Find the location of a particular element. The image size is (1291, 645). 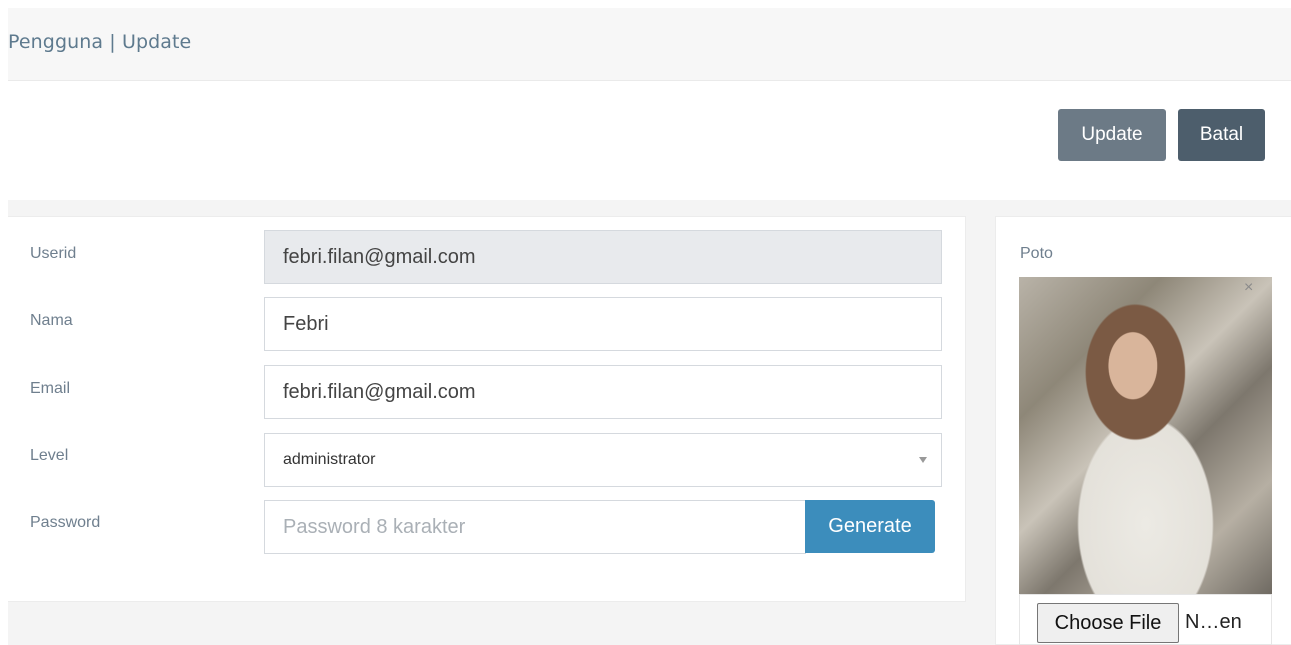

generate-button: Generate is located at coordinates (870, 526).